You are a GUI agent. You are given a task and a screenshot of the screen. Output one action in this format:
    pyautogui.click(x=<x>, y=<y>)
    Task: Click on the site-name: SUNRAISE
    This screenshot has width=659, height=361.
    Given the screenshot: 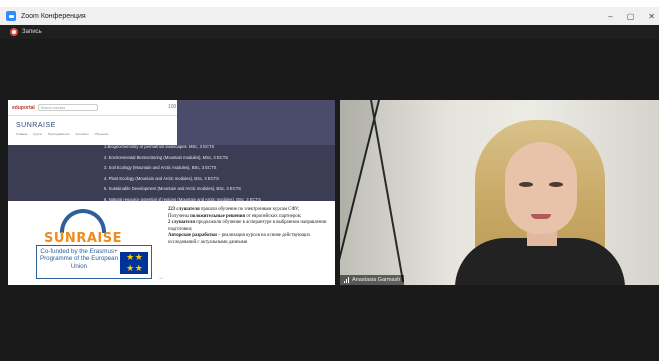 What is the action you would take?
    pyautogui.click(x=36, y=125)
    